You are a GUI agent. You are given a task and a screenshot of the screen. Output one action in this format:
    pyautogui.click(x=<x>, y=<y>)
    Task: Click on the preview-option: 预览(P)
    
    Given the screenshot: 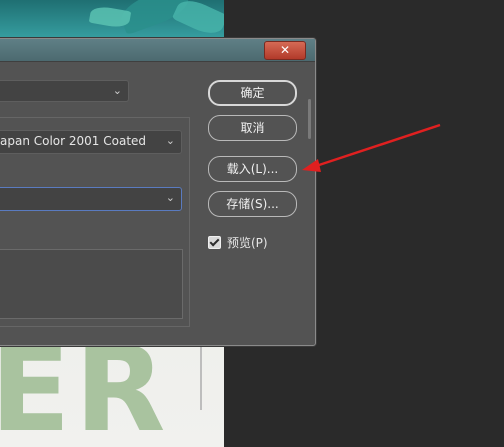 What is the action you would take?
    pyautogui.click(x=238, y=242)
    